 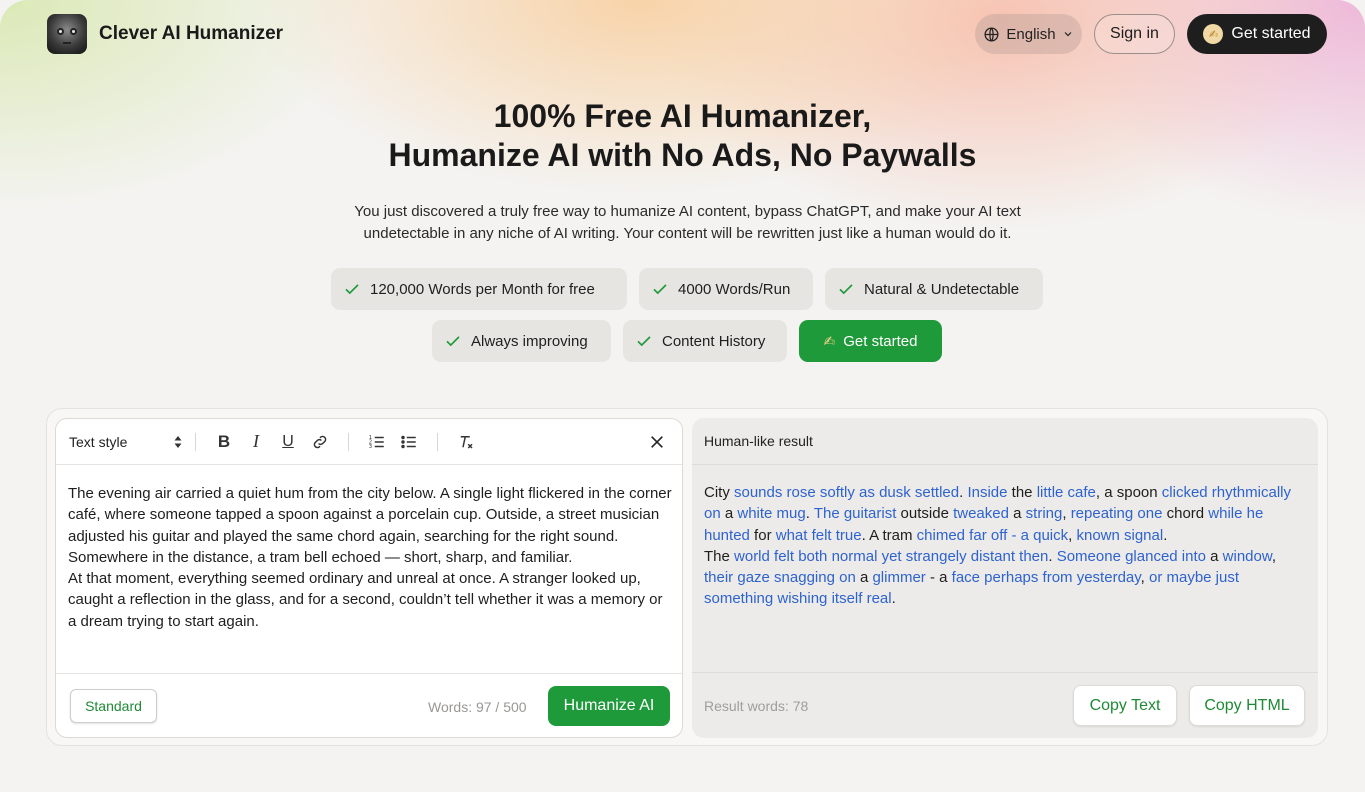 I want to click on rewritten-segment: what felt true, so click(x=818, y=535).